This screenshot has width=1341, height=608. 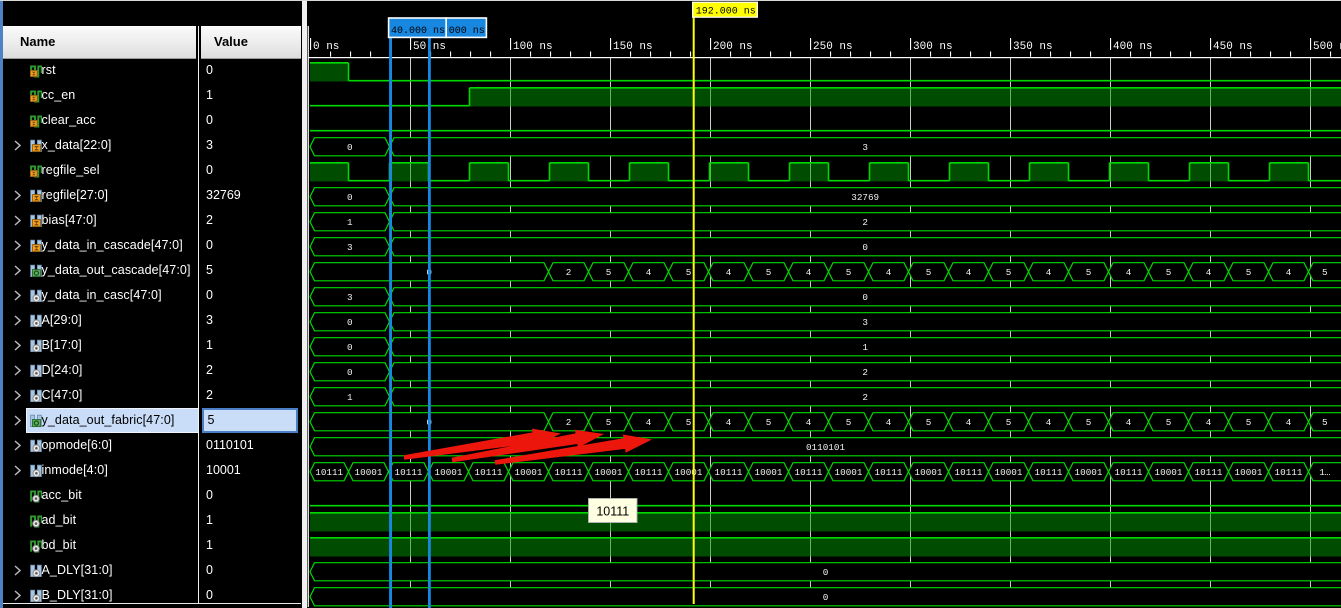 What do you see at coordinates (633, 47) in the screenshot?
I see `svg-text: 150 ns` at bounding box center [633, 47].